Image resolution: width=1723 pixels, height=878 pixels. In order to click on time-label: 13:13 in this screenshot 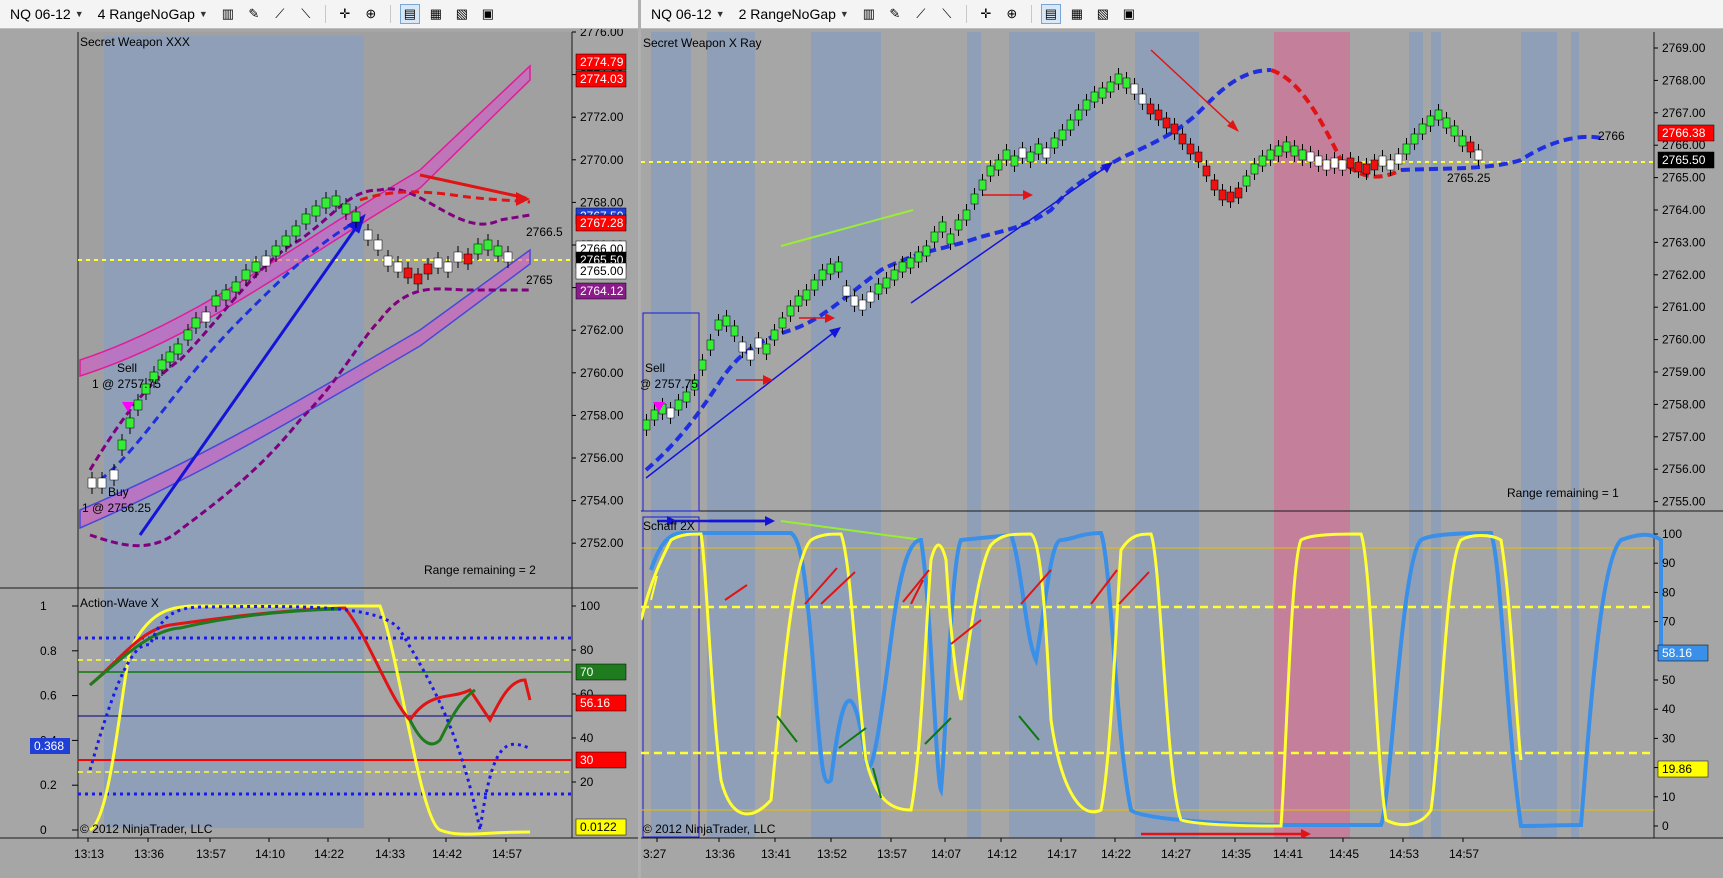, I will do `click(89, 854)`.